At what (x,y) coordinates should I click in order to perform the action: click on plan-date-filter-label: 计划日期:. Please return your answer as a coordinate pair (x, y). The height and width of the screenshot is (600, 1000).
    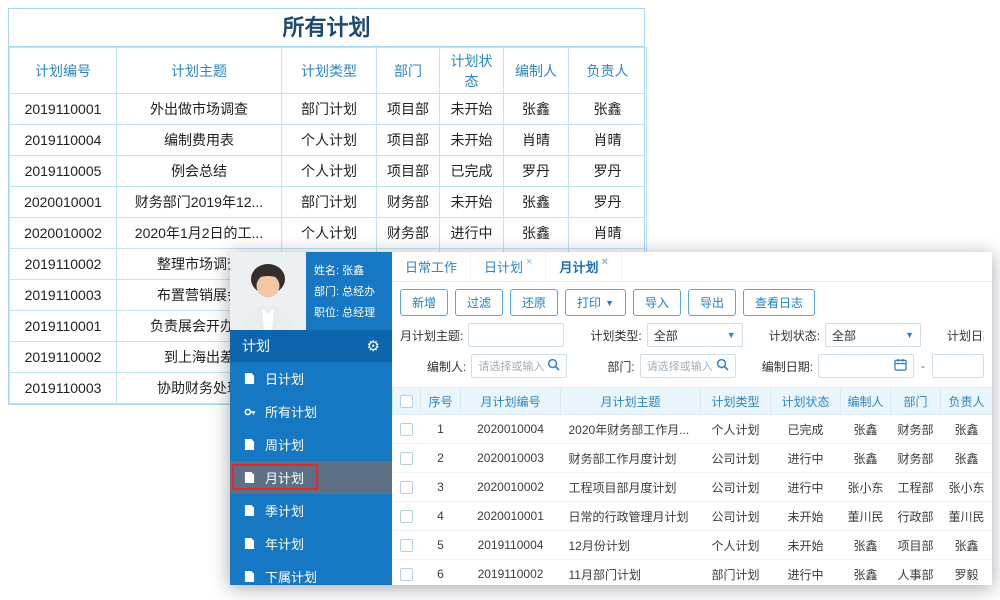
    Looking at the image, I should click on (965, 335).